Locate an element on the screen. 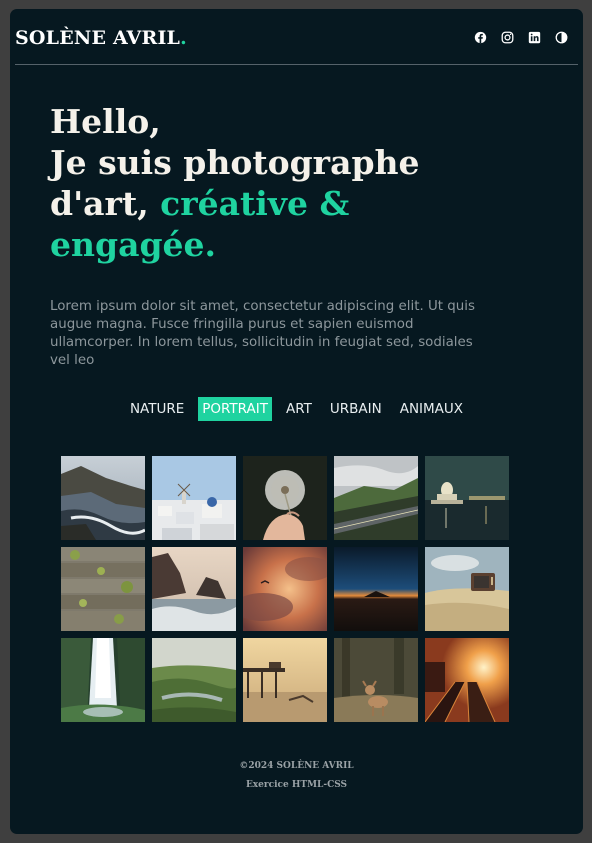 The image size is (592, 843). coastal-cliffs-photo is located at coordinates (103, 498).